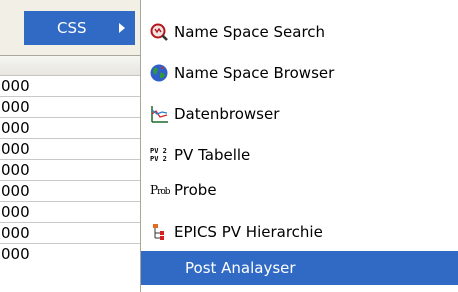  Describe the element at coordinates (250, 32) in the screenshot. I see `menu-item-label: Name Space Search` at that location.